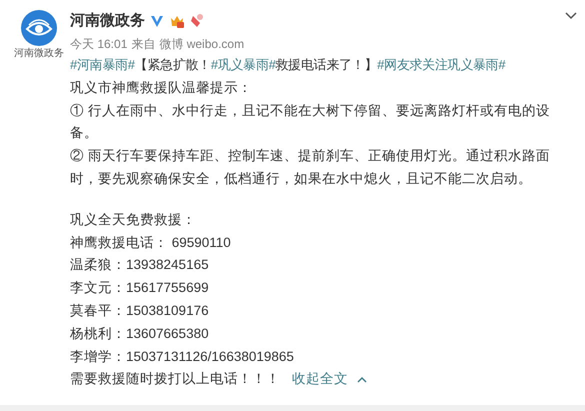 Image resolution: width=585 pixels, height=411 pixels. What do you see at coordinates (140, 311) in the screenshot?
I see `contact-line: 莫春平：15038109176` at bounding box center [140, 311].